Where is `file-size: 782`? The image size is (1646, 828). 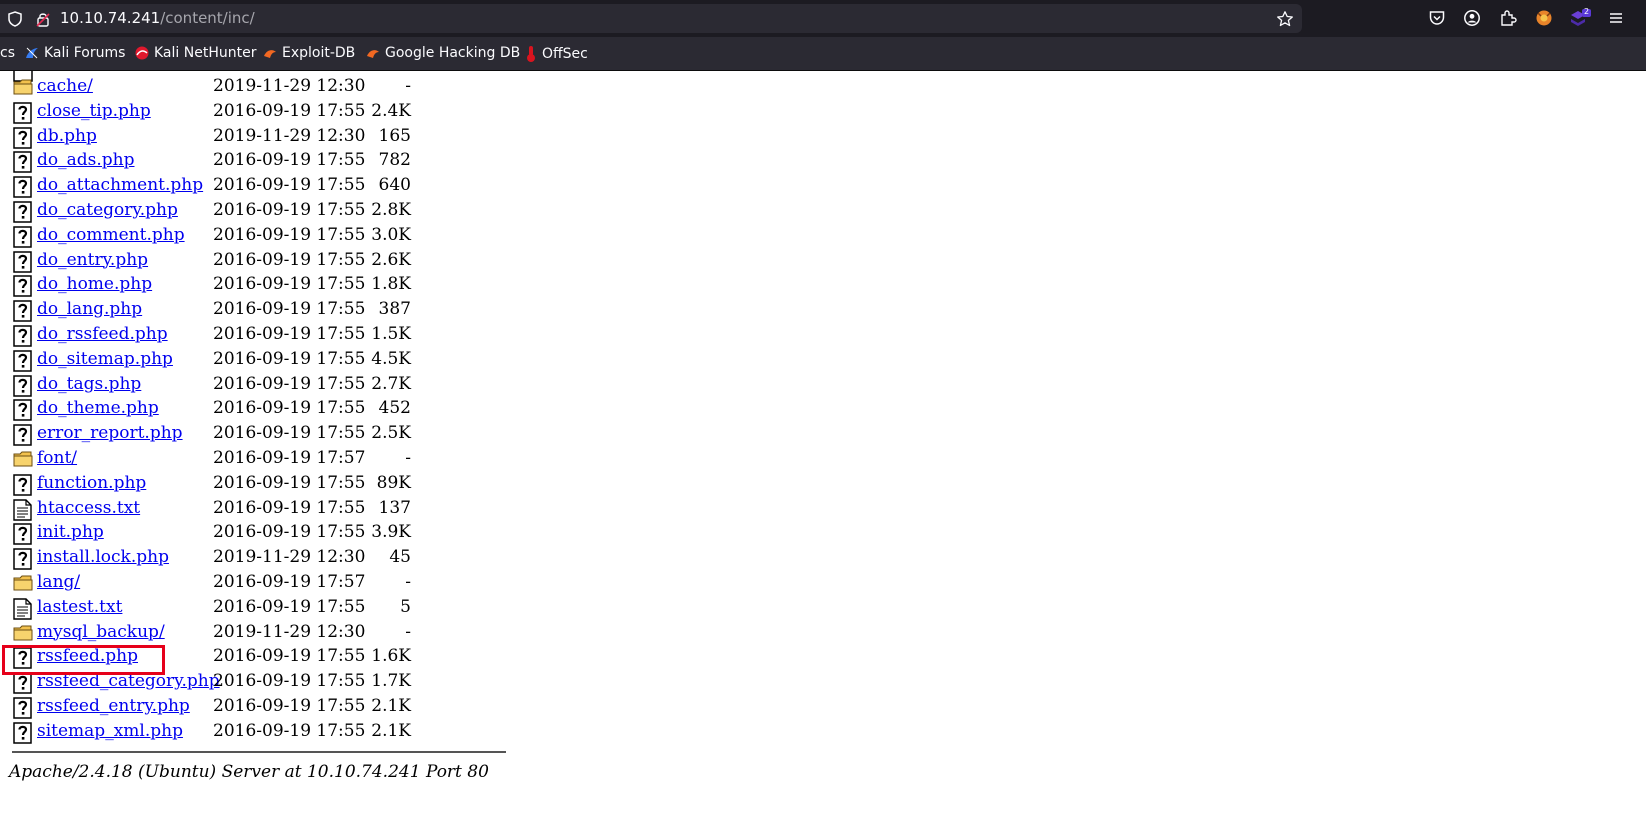 file-size: 782 is located at coordinates (394, 160).